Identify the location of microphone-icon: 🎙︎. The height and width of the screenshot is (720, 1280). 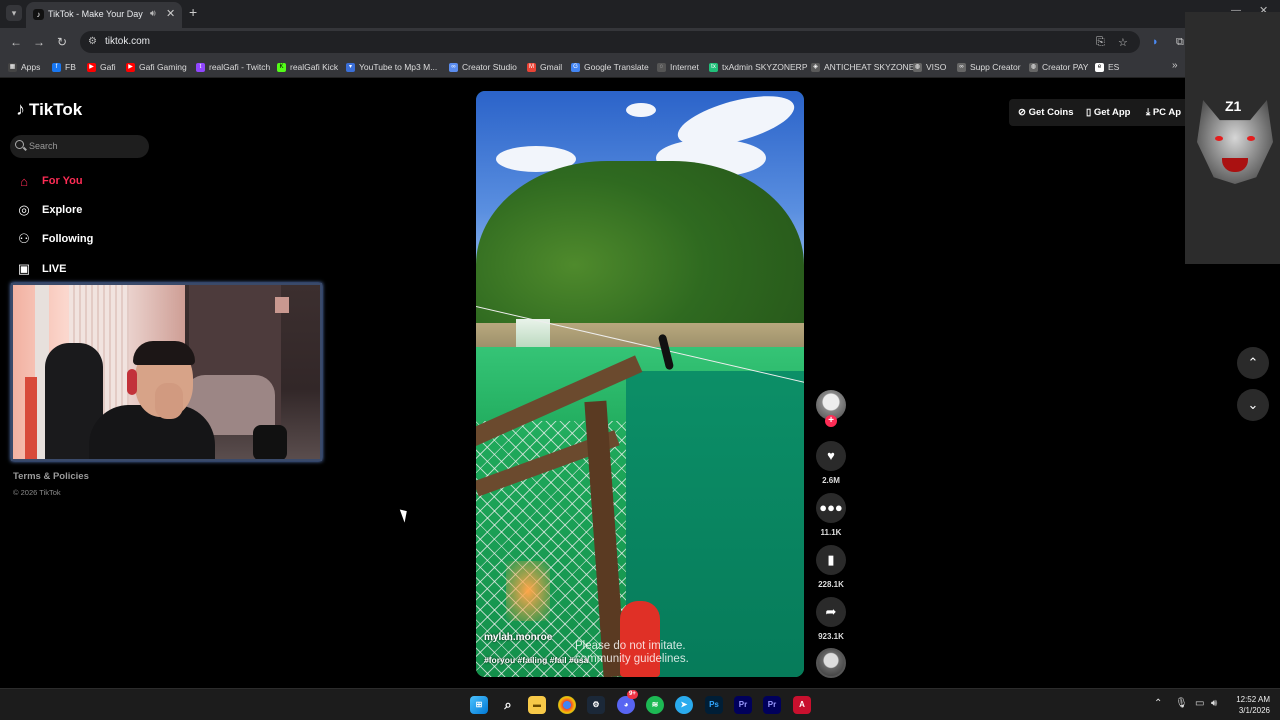
(1181, 703).